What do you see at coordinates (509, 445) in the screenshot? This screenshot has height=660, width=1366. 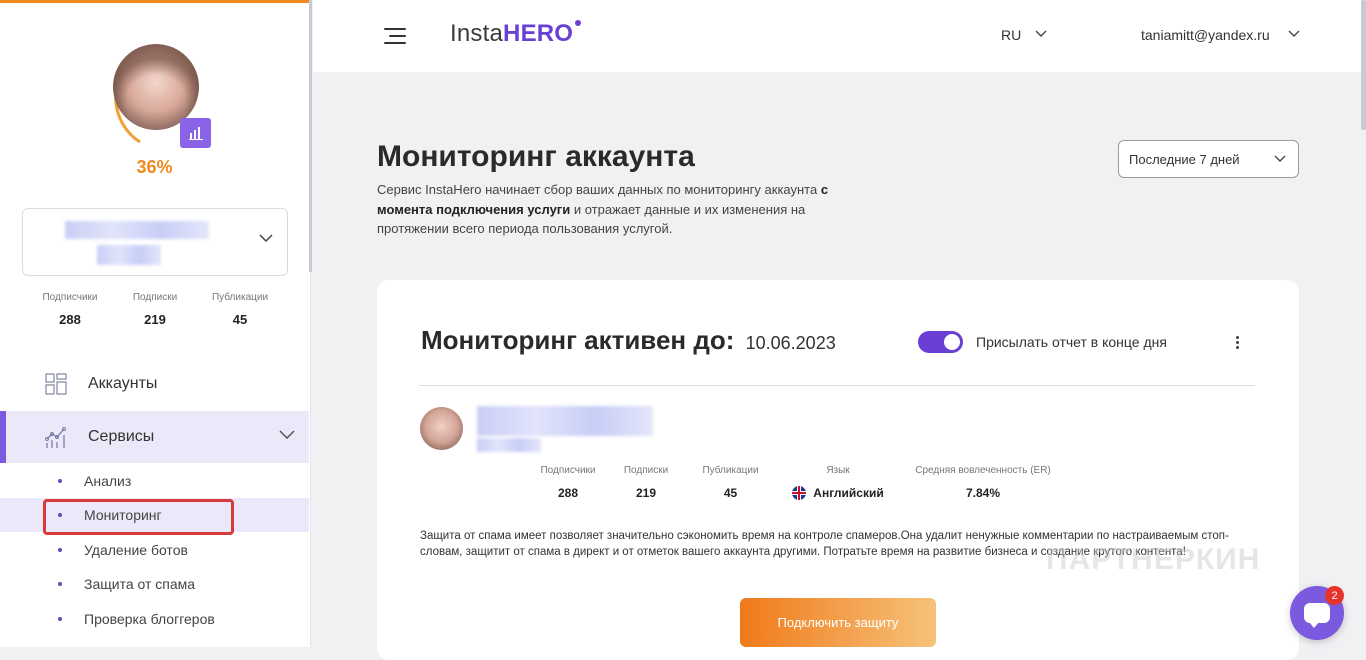 I see `account-handle-blurred` at bounding box center [509, 445].